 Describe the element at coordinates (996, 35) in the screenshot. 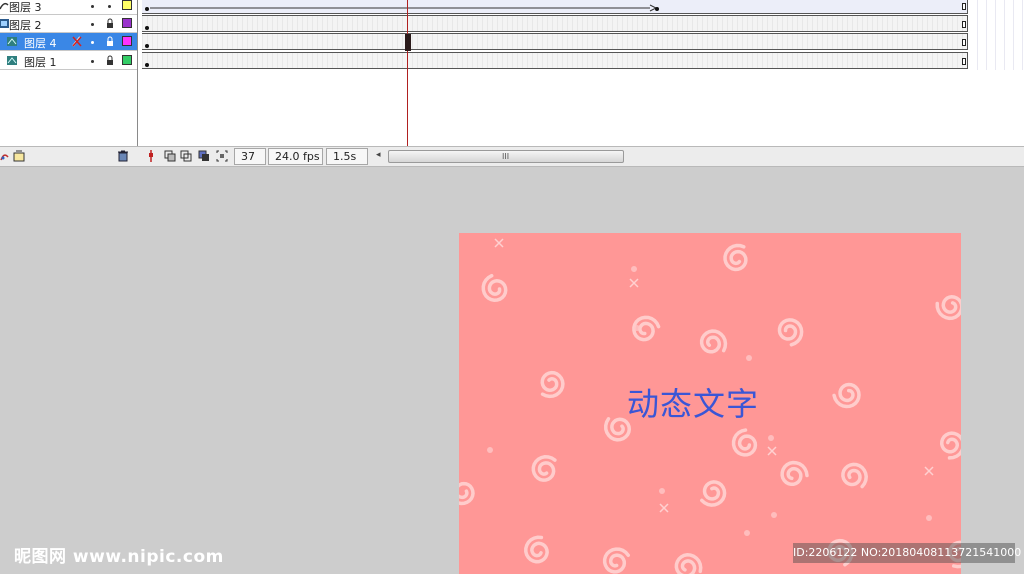

I see `empty-frame-area` at that location.